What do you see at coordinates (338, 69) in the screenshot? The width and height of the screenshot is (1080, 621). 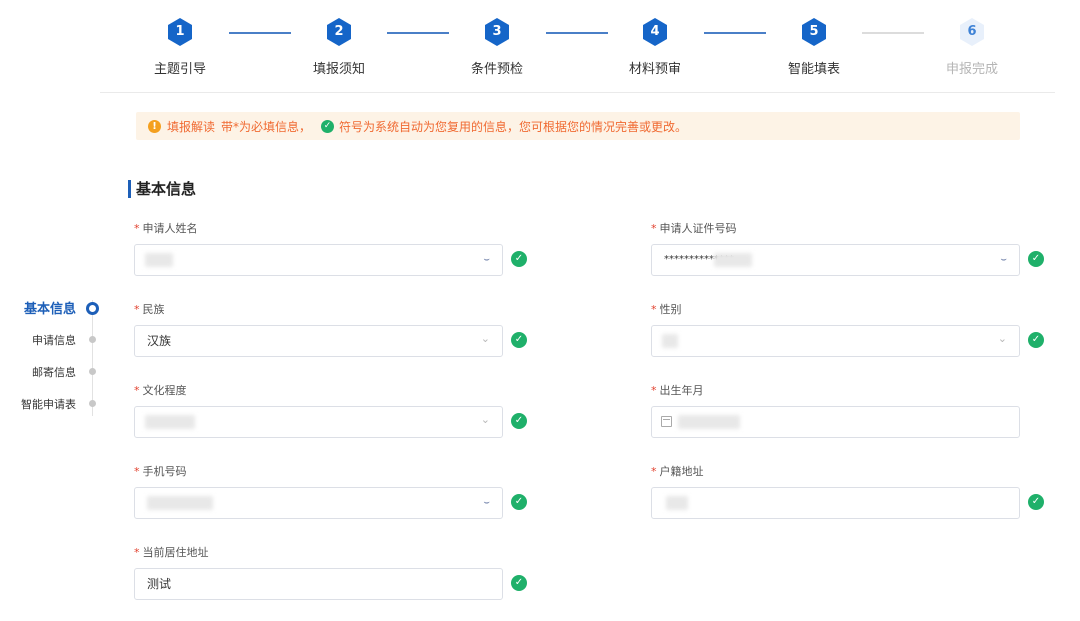 I see `step-2-label: 填报须知` at bounding box center [338, 69].